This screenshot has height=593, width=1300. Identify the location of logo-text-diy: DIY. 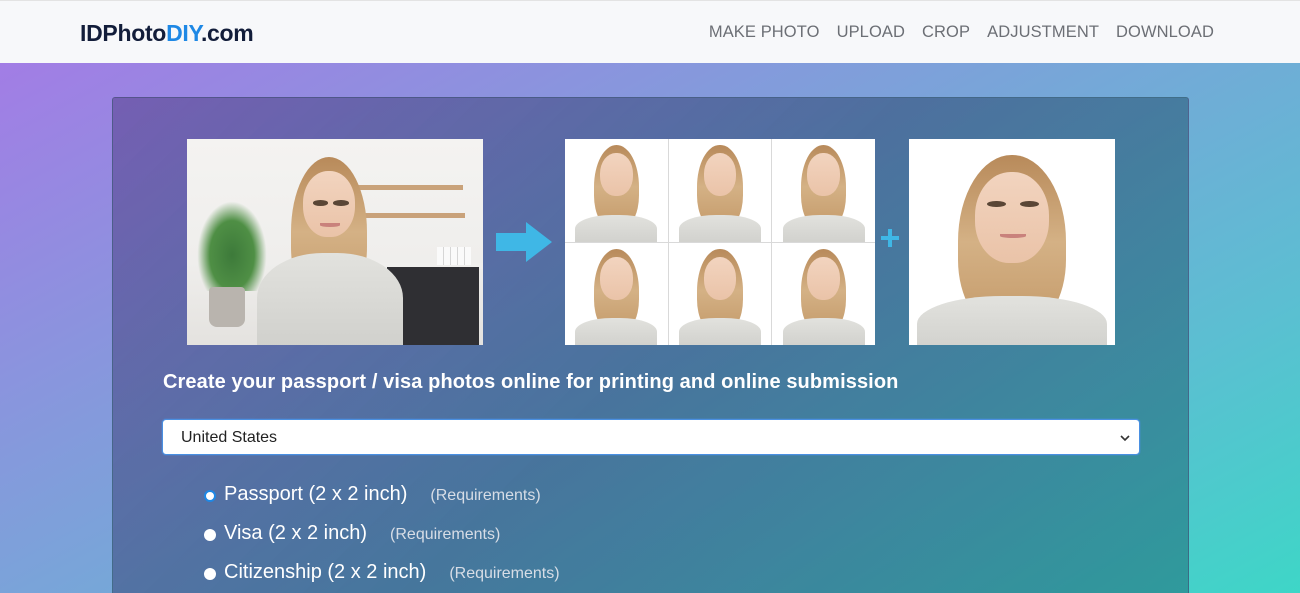
(183, 33).